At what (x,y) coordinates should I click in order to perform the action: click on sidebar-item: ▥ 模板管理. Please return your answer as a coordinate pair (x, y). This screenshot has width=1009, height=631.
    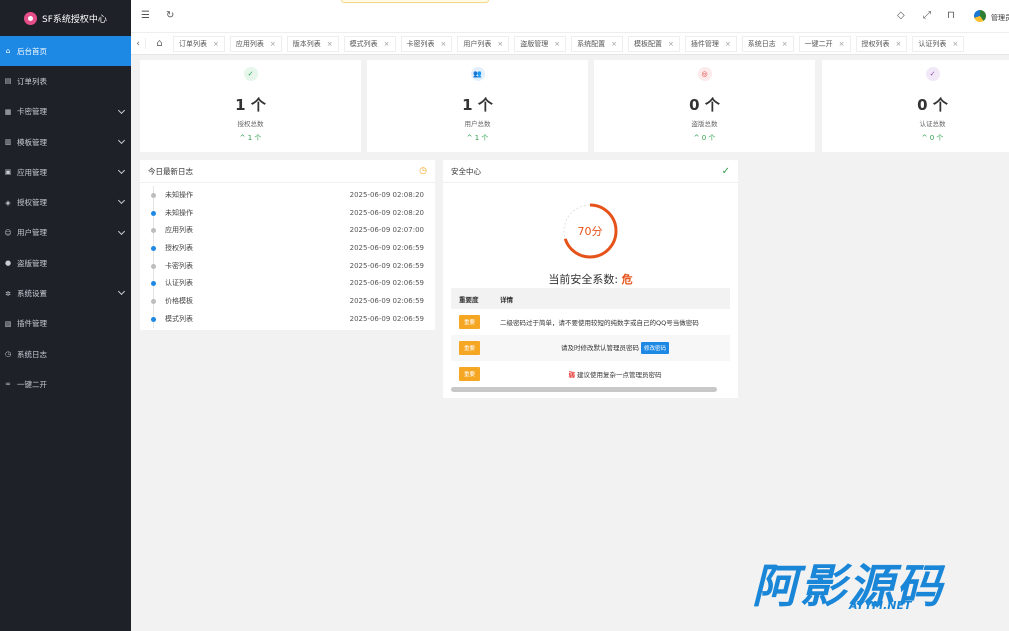
    Looking at the image, I should click on (65, 142).